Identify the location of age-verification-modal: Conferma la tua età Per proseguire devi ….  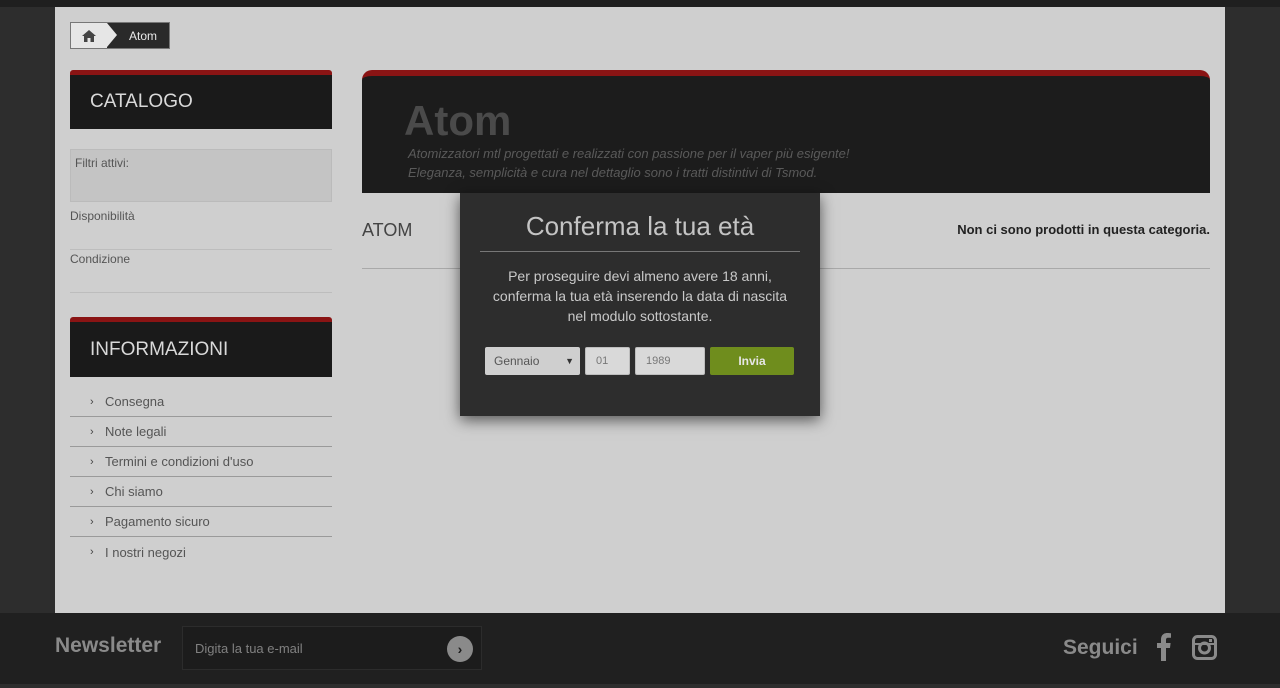
(640, 304).